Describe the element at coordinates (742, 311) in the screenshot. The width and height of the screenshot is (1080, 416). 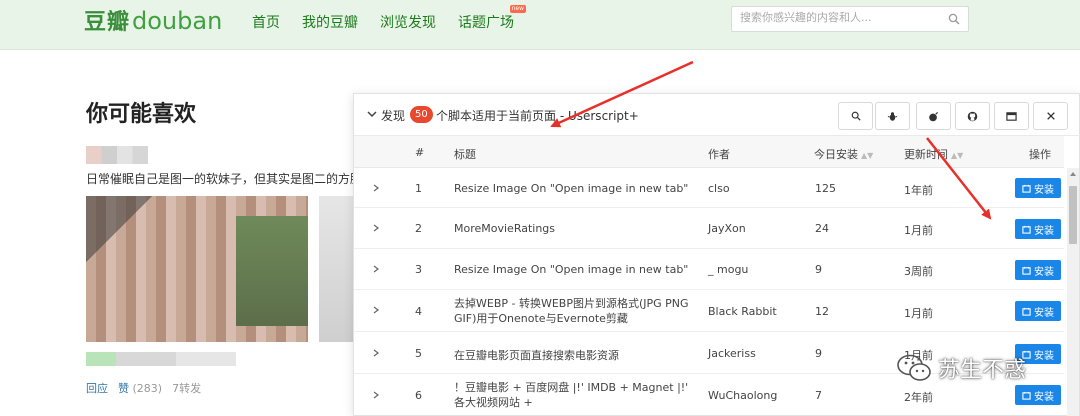
I see `row-author: Black Rabbit` at that location.